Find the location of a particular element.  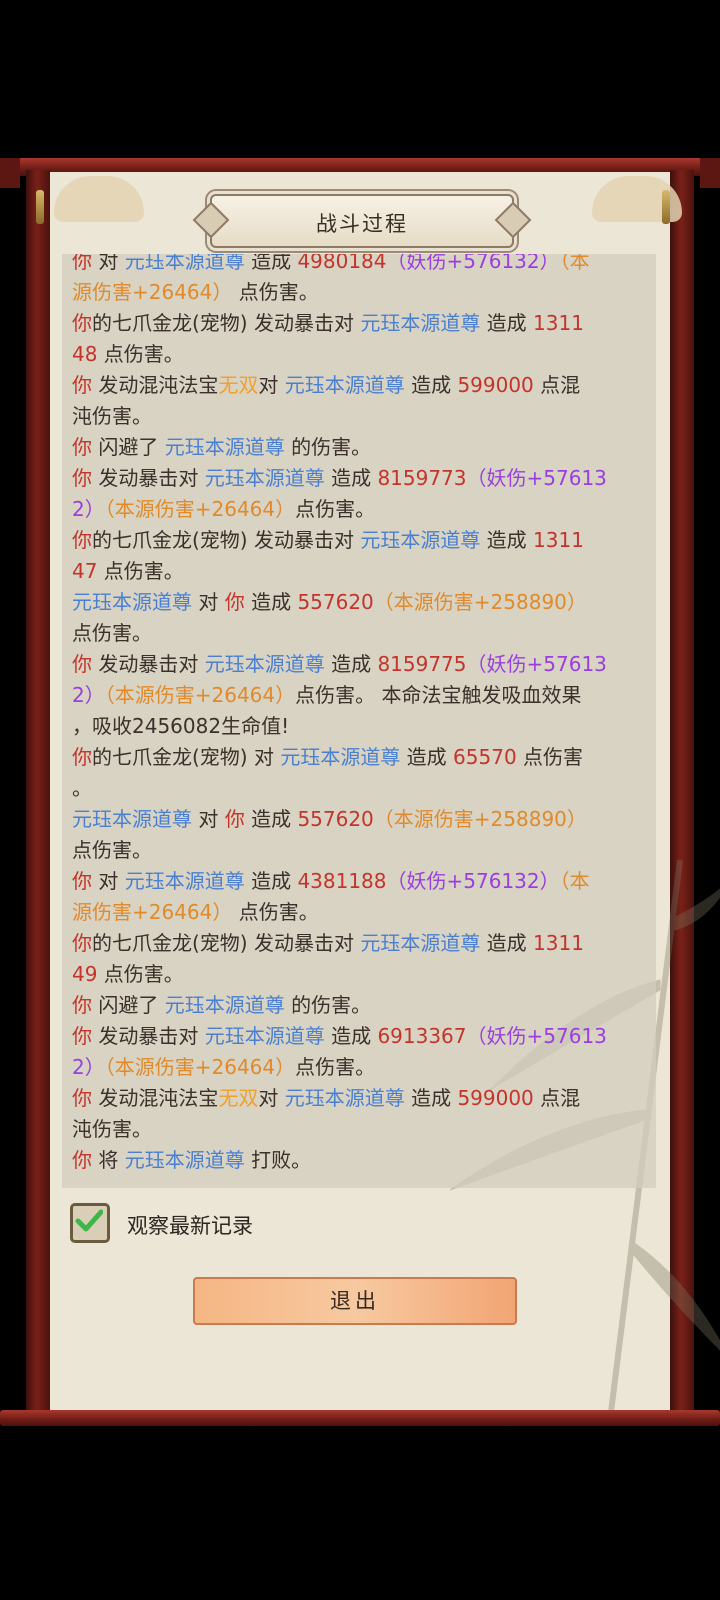

log-line: 你 发动混沌法宝无双对 元珏本源道尊 造成 599000 点混 is located at coordinates (361, 385).